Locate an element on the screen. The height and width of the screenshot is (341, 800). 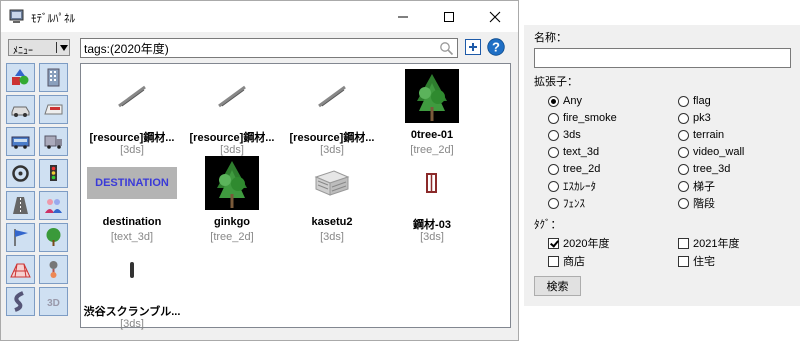
tag-search-input is located at coordinates (259, 48).